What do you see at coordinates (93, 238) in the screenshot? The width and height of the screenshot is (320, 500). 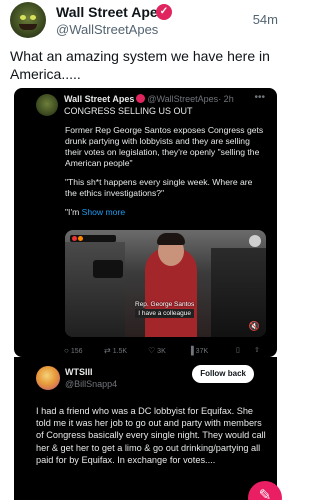 I see `video-source-overlay` at bounding box center [93, 238].